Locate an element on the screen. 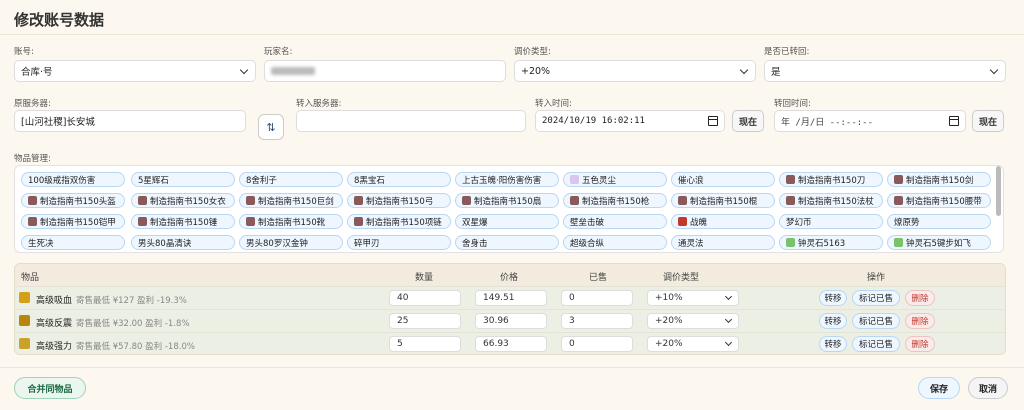 The width and height of the screenshot is (1024, 410). merge-items-button: 合并同物品 is located at coordinates (50, 388).